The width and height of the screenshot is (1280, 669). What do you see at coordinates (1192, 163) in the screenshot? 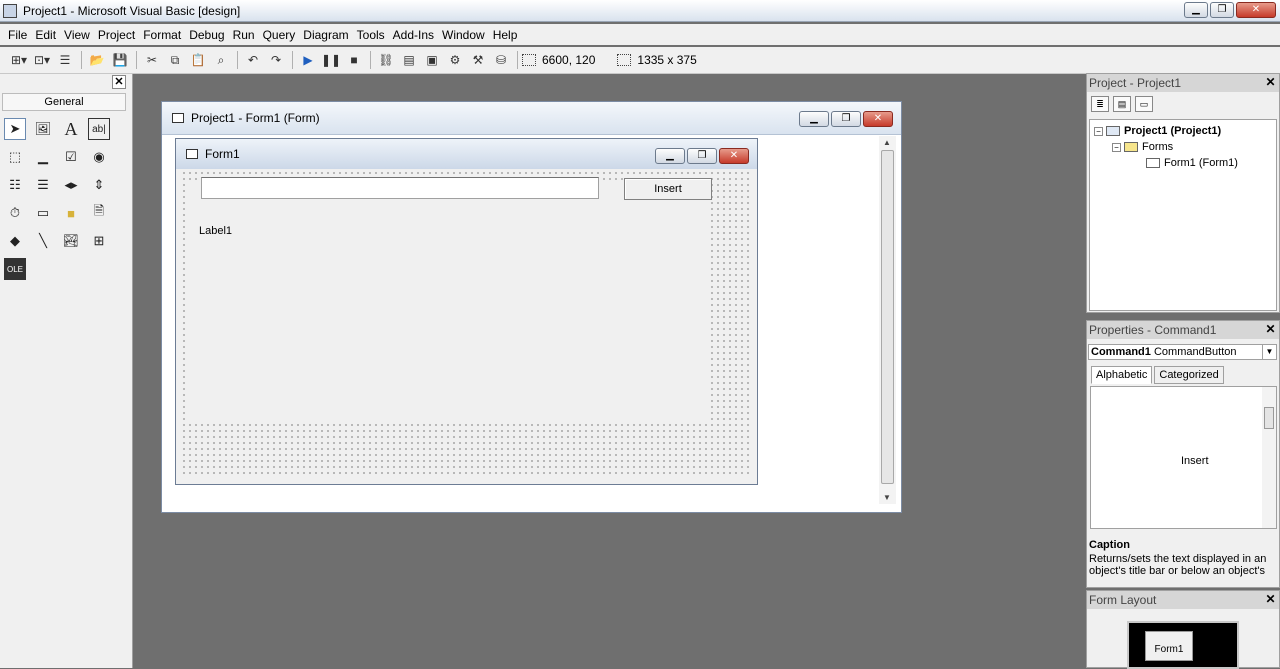
I see `tree-node-form1: Form1 (Form1)` at bounding box center [1192, 163].